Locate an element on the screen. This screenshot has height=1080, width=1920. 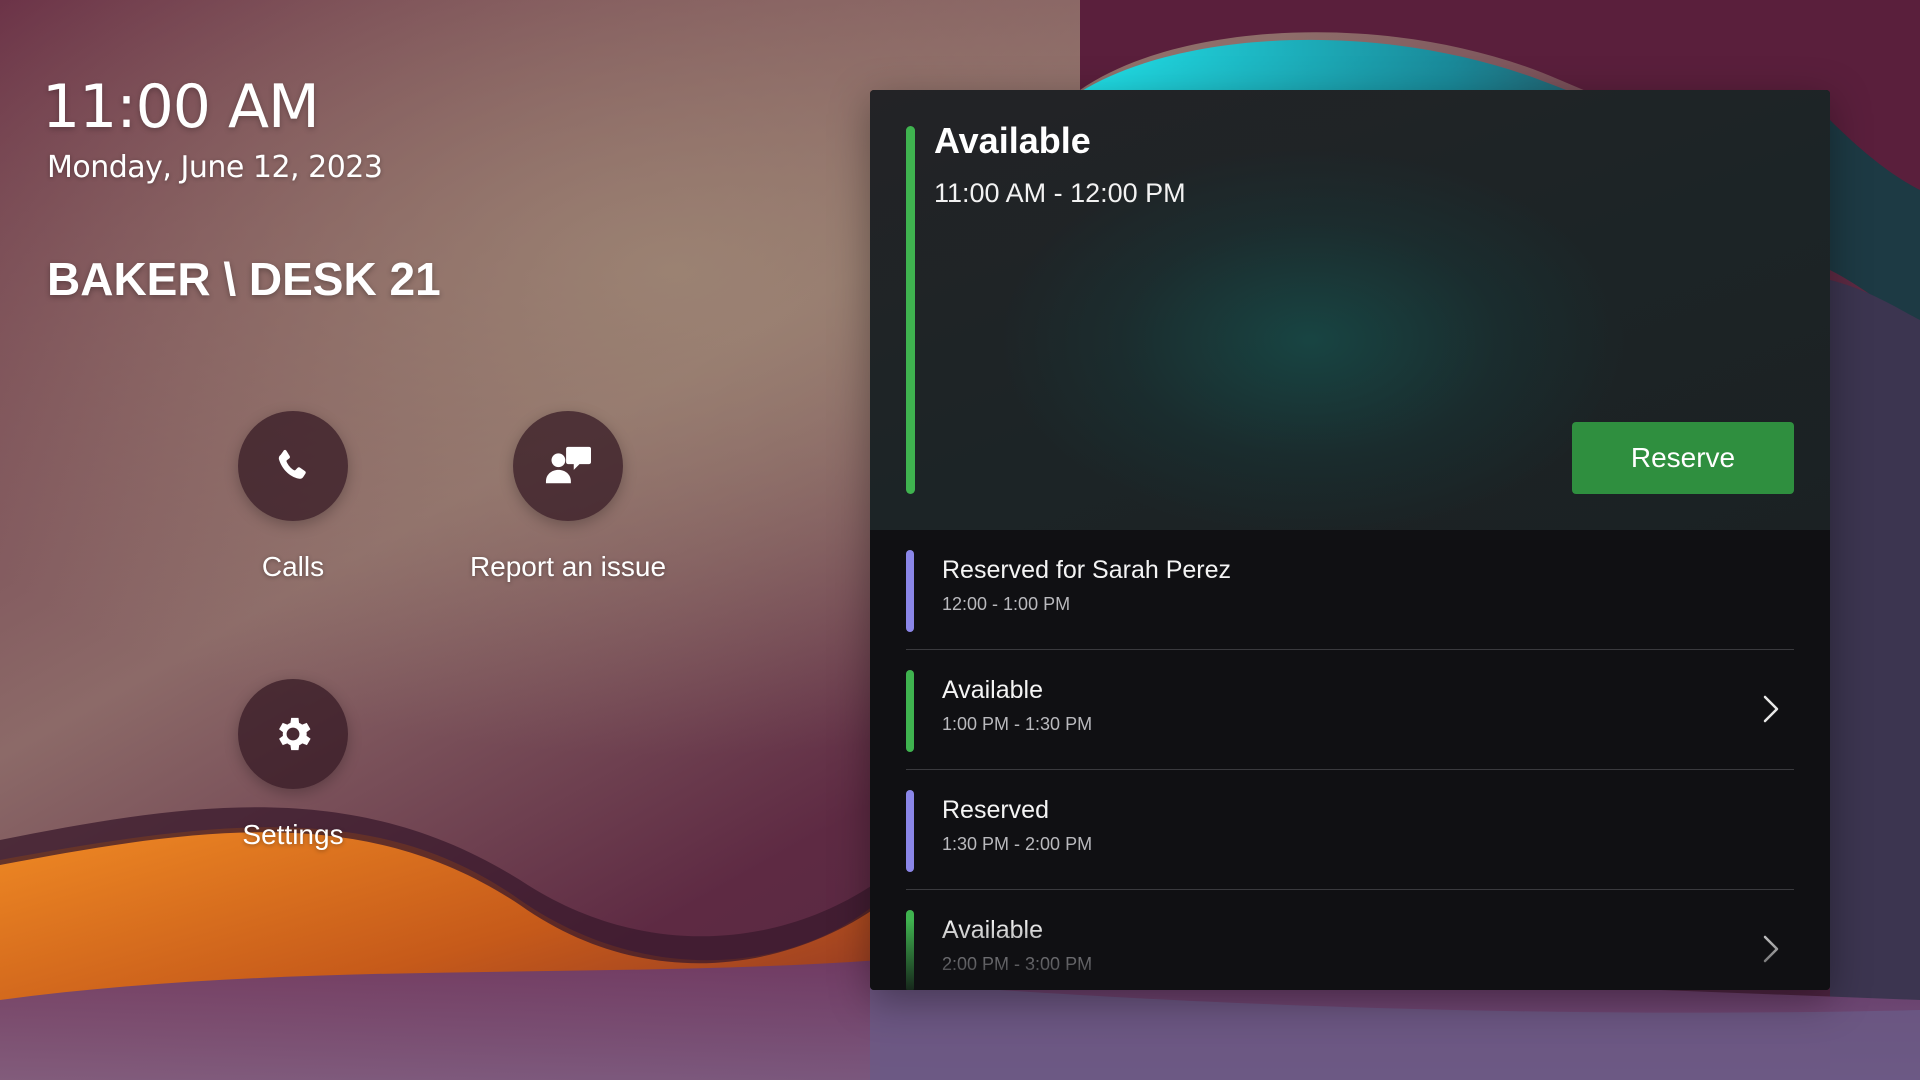
schedule-item-time: 1:00 PM - 1:30 PM is located at coordinates (1017, 724).